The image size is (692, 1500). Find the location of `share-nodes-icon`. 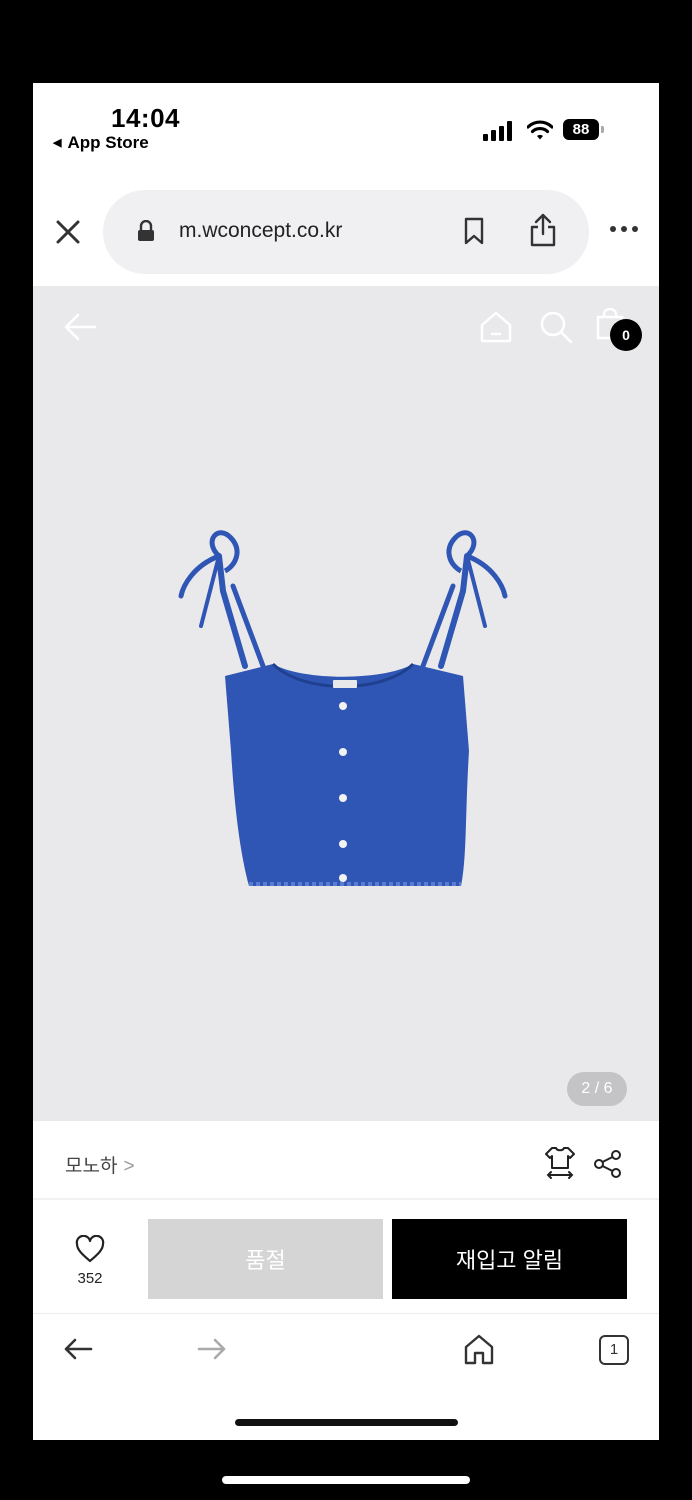

share-nodes-icon is located at coordinates (608, 1164).